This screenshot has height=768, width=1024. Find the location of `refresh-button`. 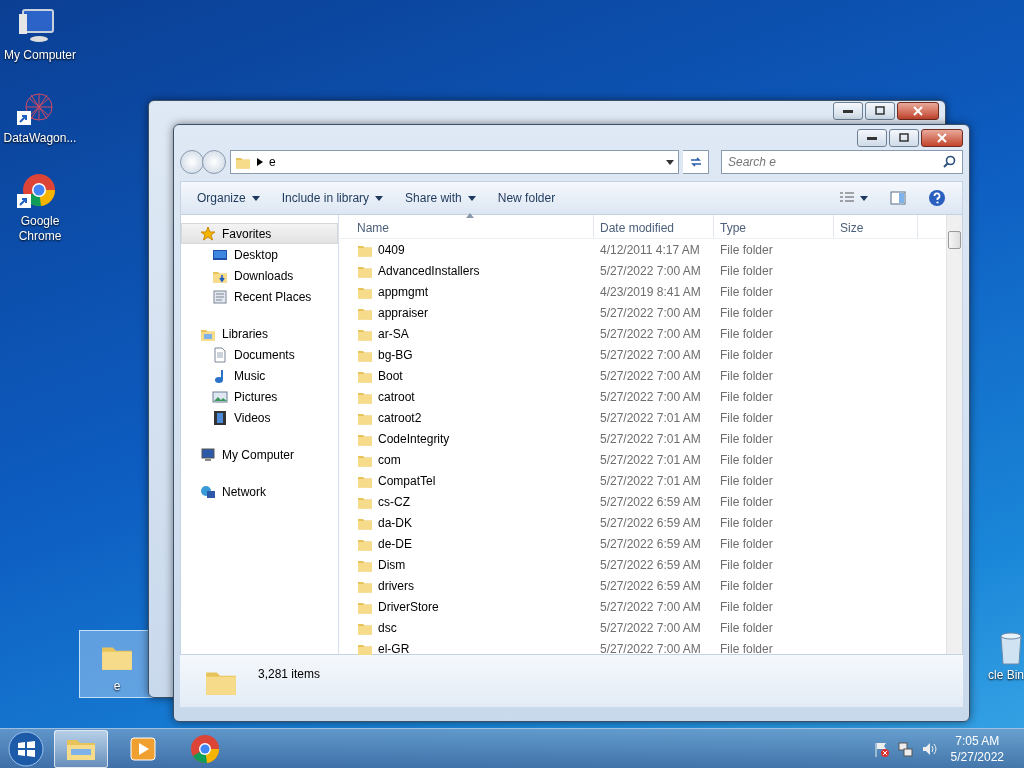

refresh-button is located at coordinates (696, 162).